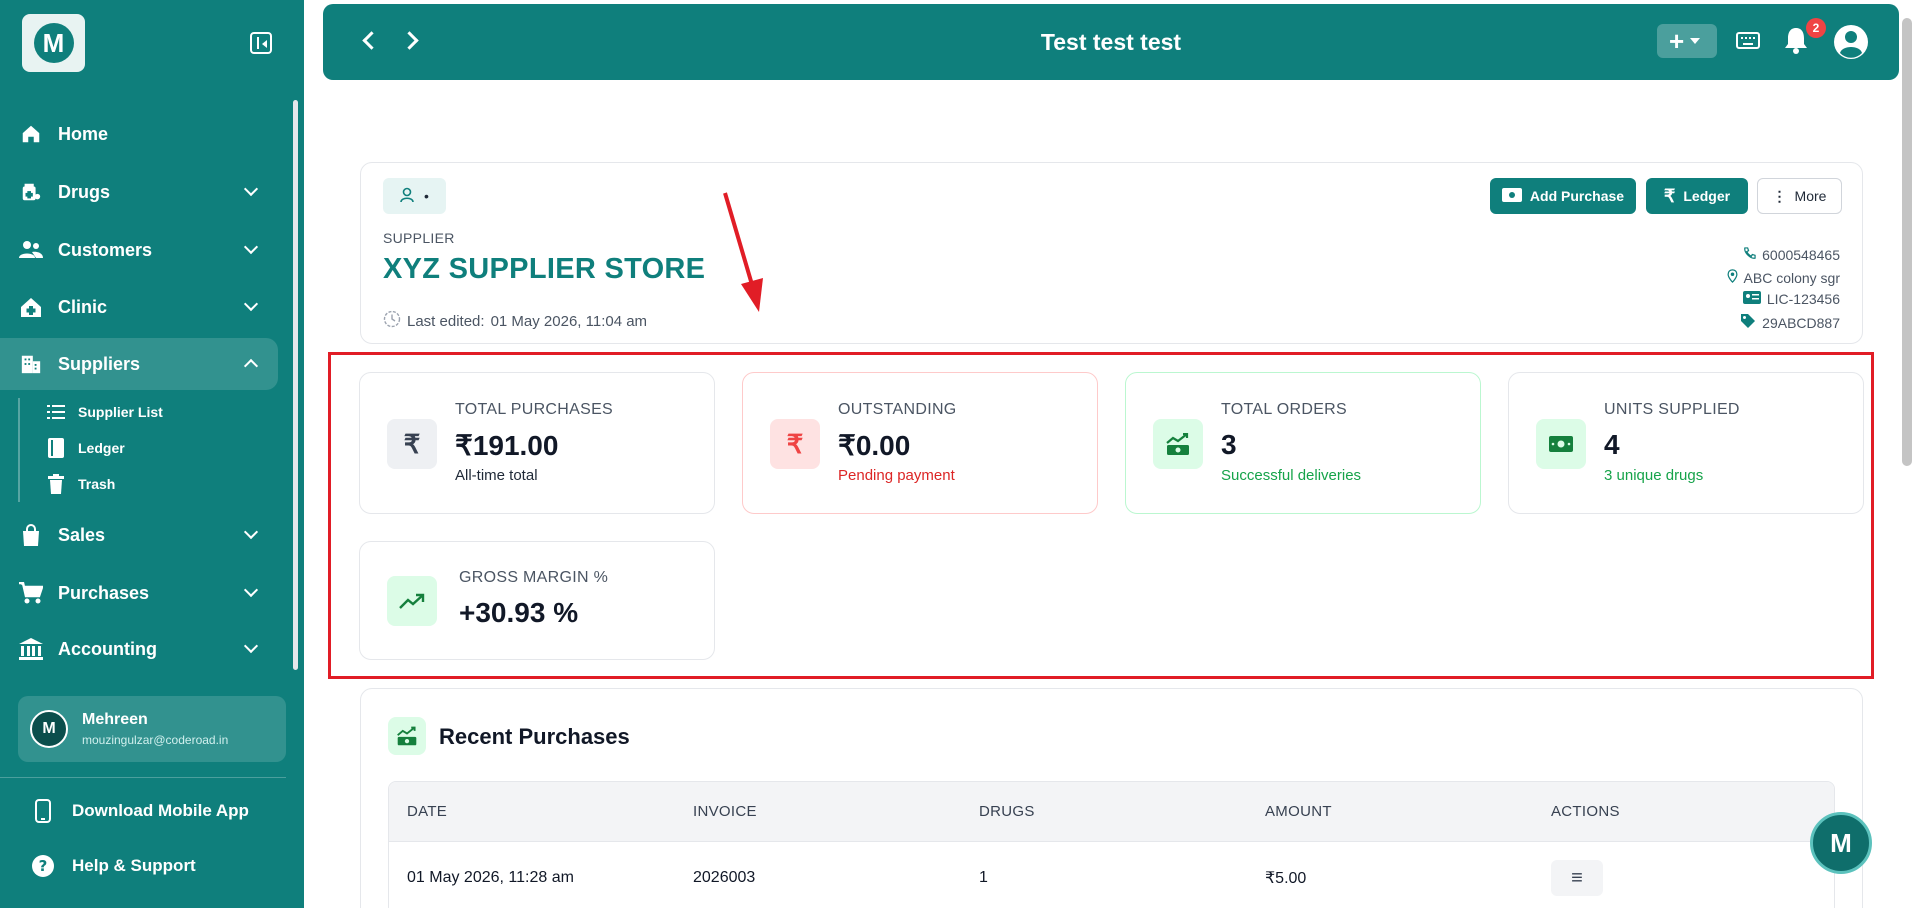 The width and height of the screenshot is (1917, 908). Describe the element at coordinates (532, 811) in the screenshot. I see `column-header-date: DATE` at that location.